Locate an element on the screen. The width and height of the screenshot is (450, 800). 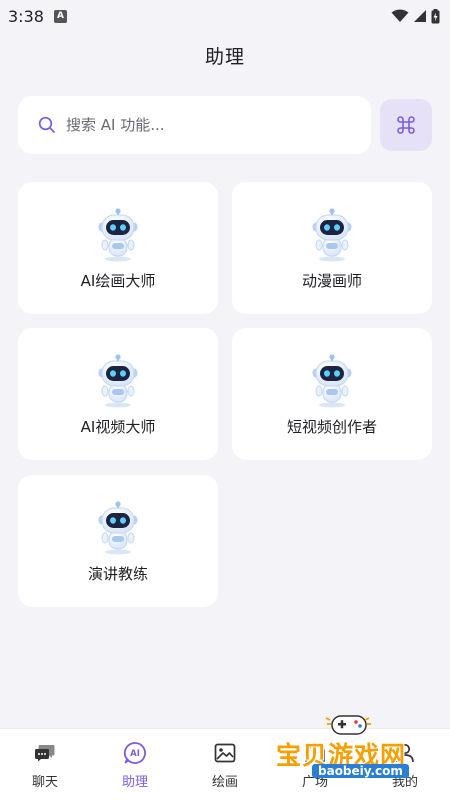
nav-label: 聊天 is located at coordinates (44, 782).